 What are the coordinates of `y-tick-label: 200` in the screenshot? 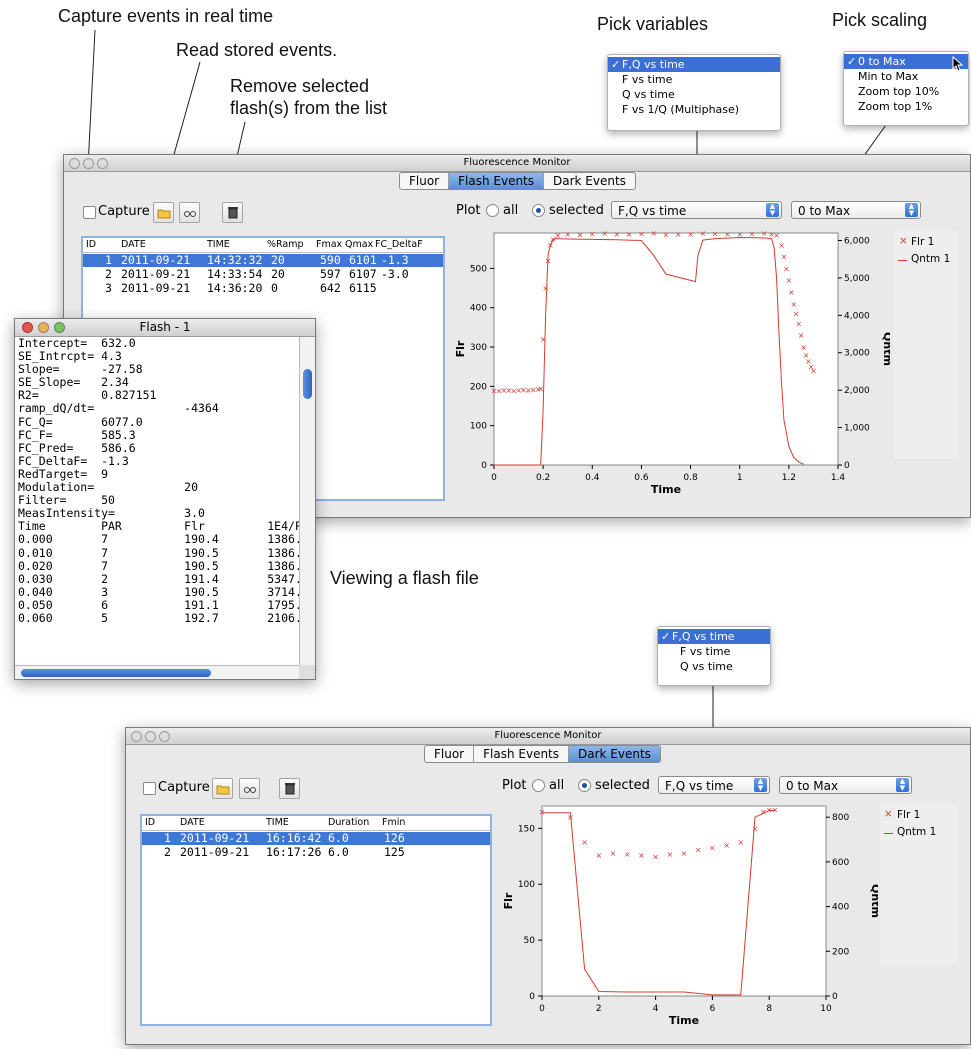 It's located at (478, 387).